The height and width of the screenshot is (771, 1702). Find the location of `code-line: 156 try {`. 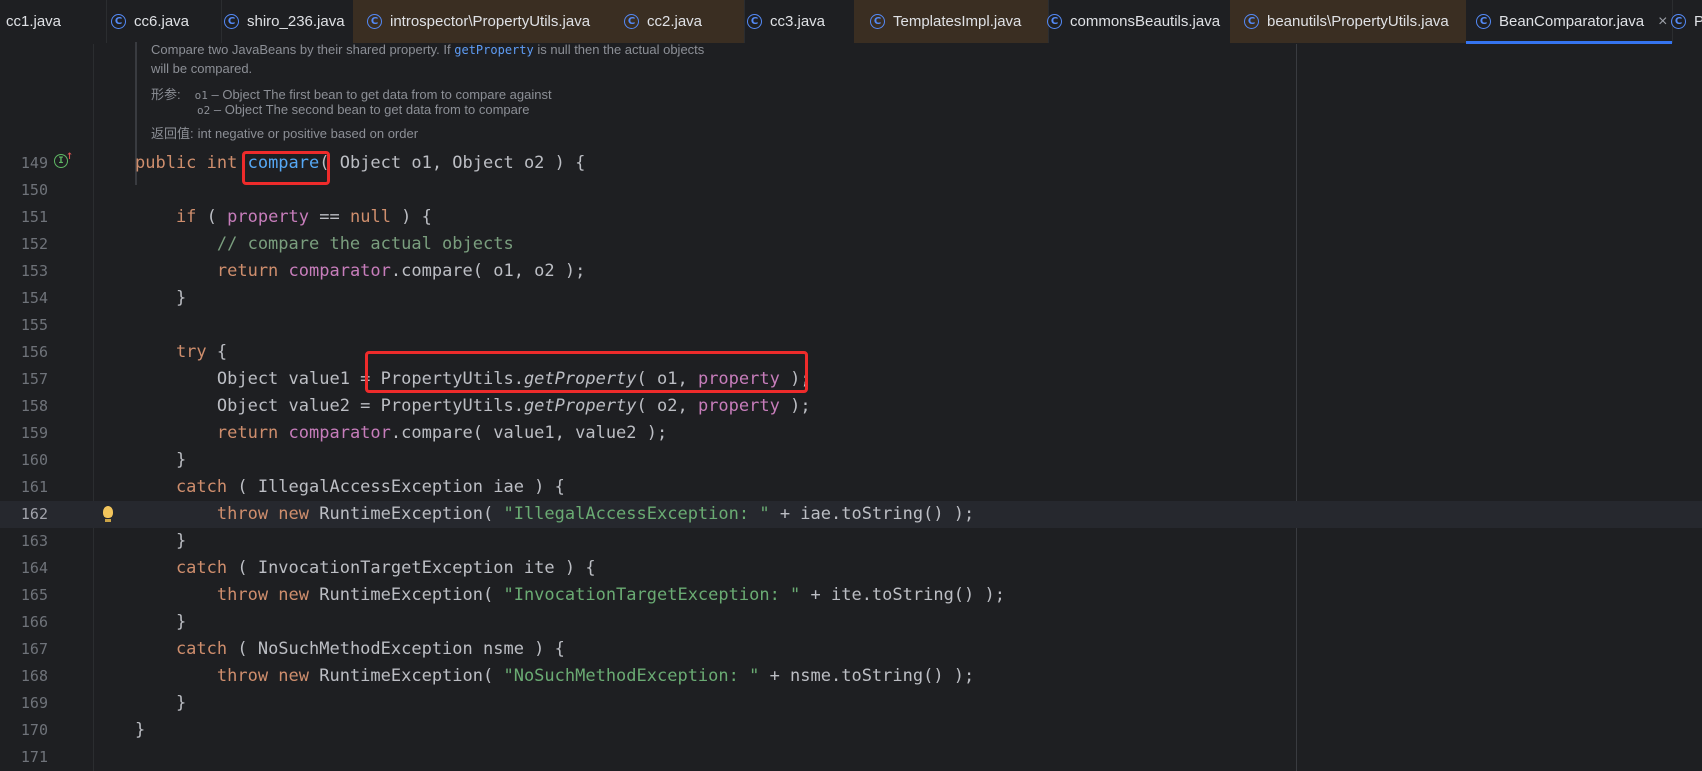

code-line: 156 try { is located at coordinates (851, 352).